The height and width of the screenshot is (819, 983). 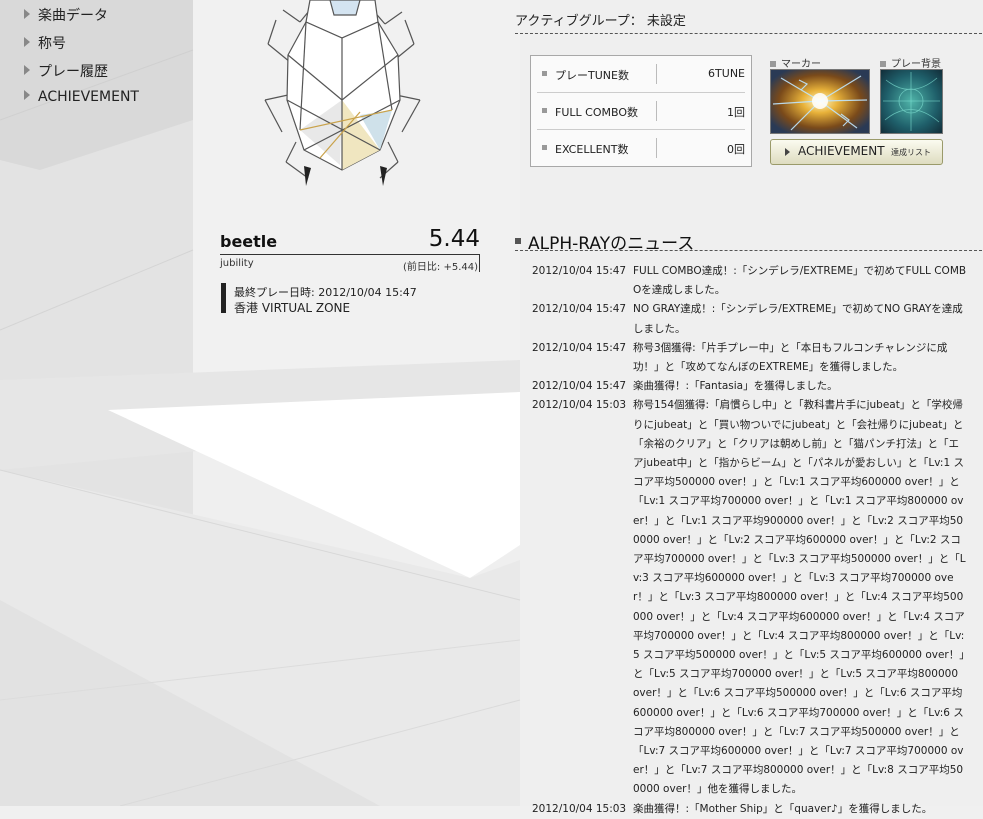 What do you see at coordinates (292, 308) in the screenshot?
I see `last-play-shop: 香港 VIRTUAL ZONE` at bounding box center [292, 308].